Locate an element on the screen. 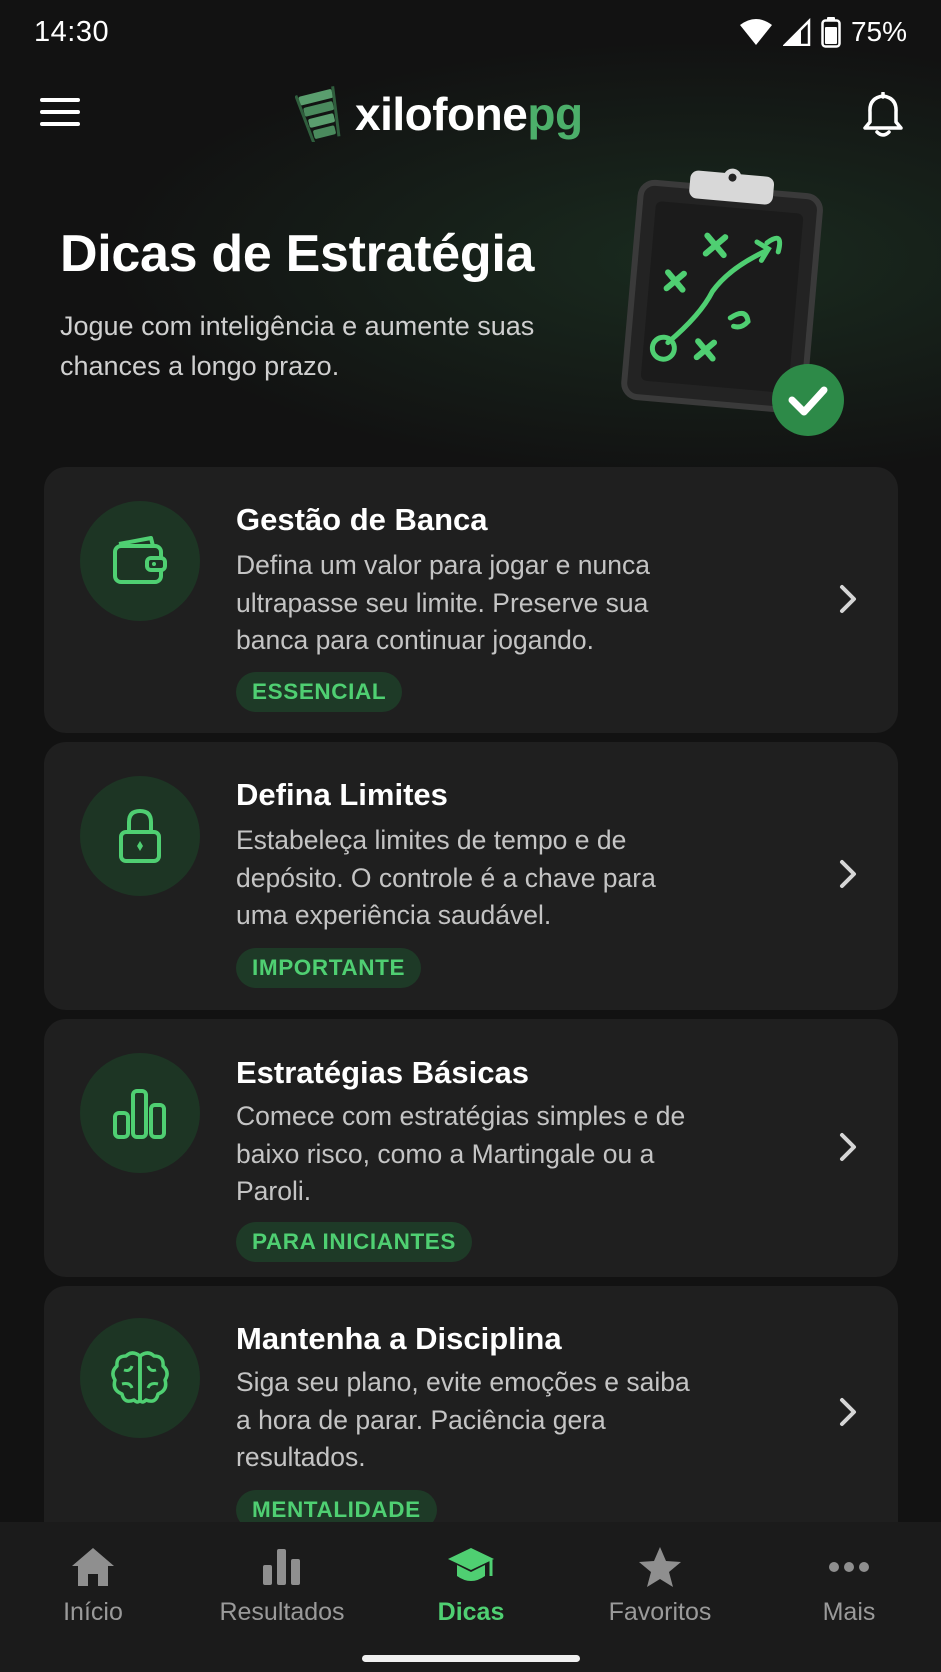  nav-label: Início is located at coordinates (93, 1612).